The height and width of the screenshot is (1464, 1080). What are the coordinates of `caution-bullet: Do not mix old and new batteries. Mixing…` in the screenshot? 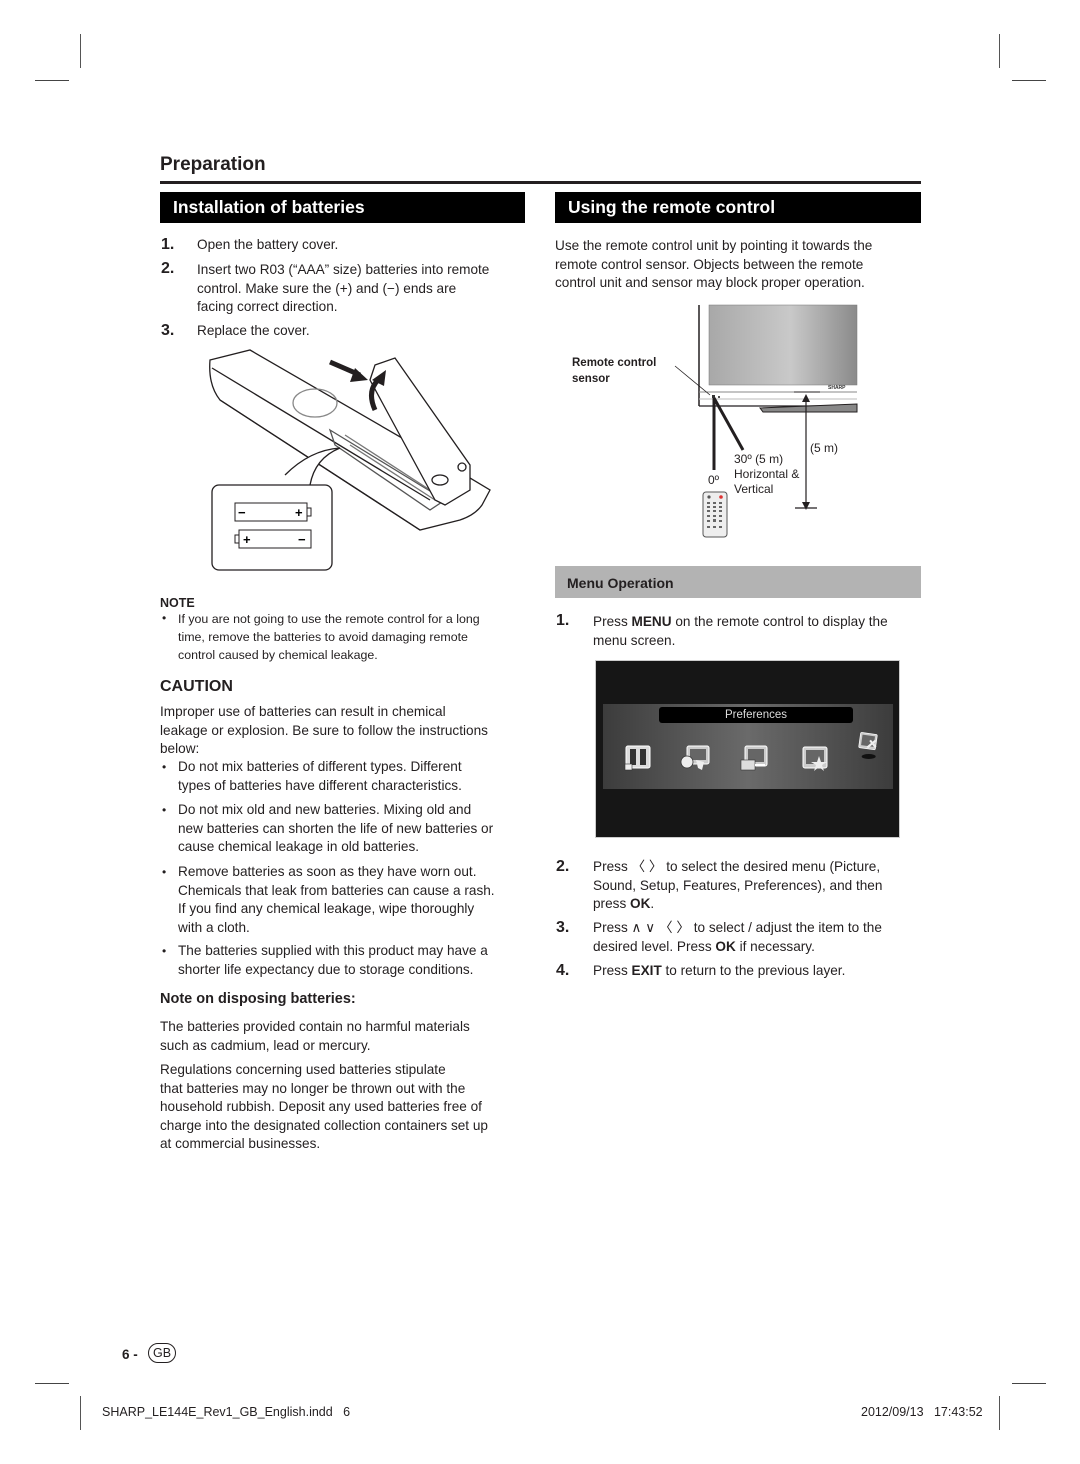 It's located at (335, 829).